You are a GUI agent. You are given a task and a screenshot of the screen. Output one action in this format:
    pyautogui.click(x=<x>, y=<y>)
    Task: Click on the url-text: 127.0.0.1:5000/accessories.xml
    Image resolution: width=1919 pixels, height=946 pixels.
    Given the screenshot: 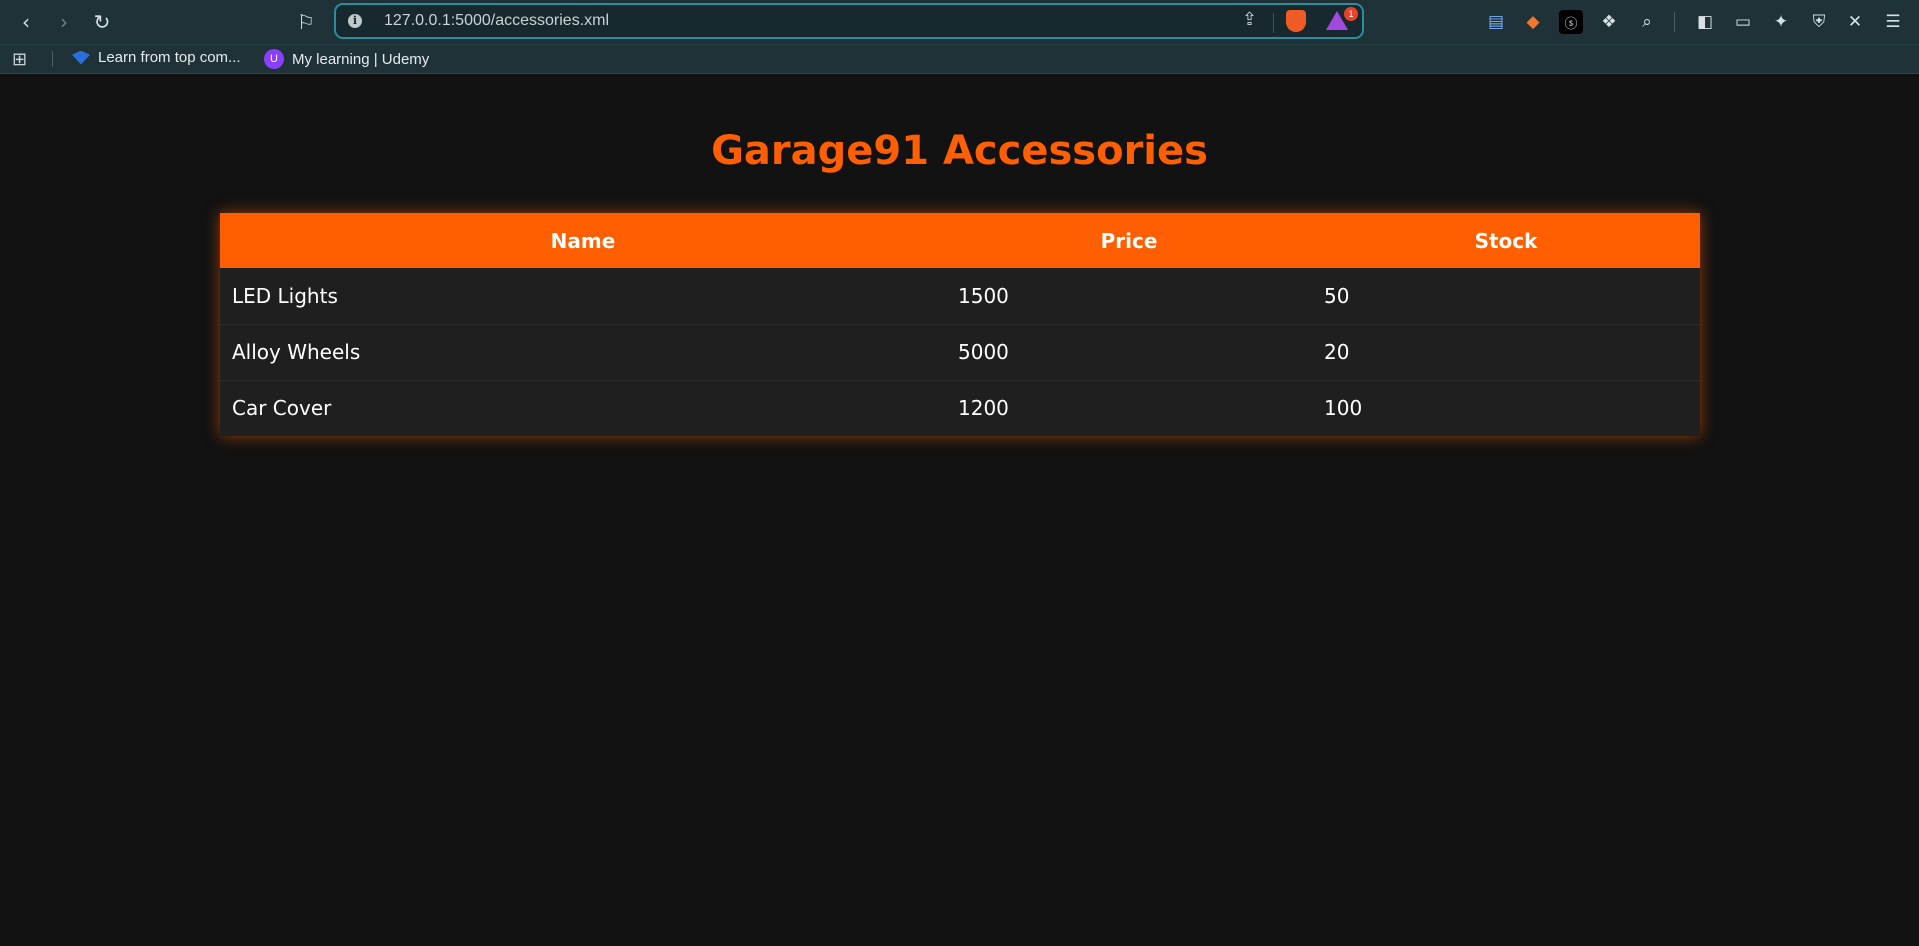 What is the action you would take?
    pyautogui.click(x=496, y=21)
    